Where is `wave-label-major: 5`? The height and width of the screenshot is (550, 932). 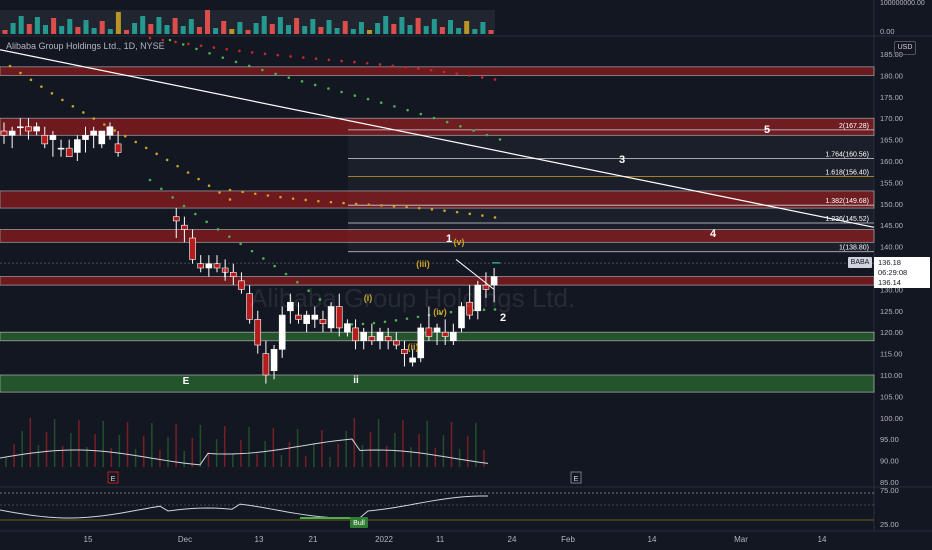
wave-label-major: 5 is located at coordinates (767, 130).